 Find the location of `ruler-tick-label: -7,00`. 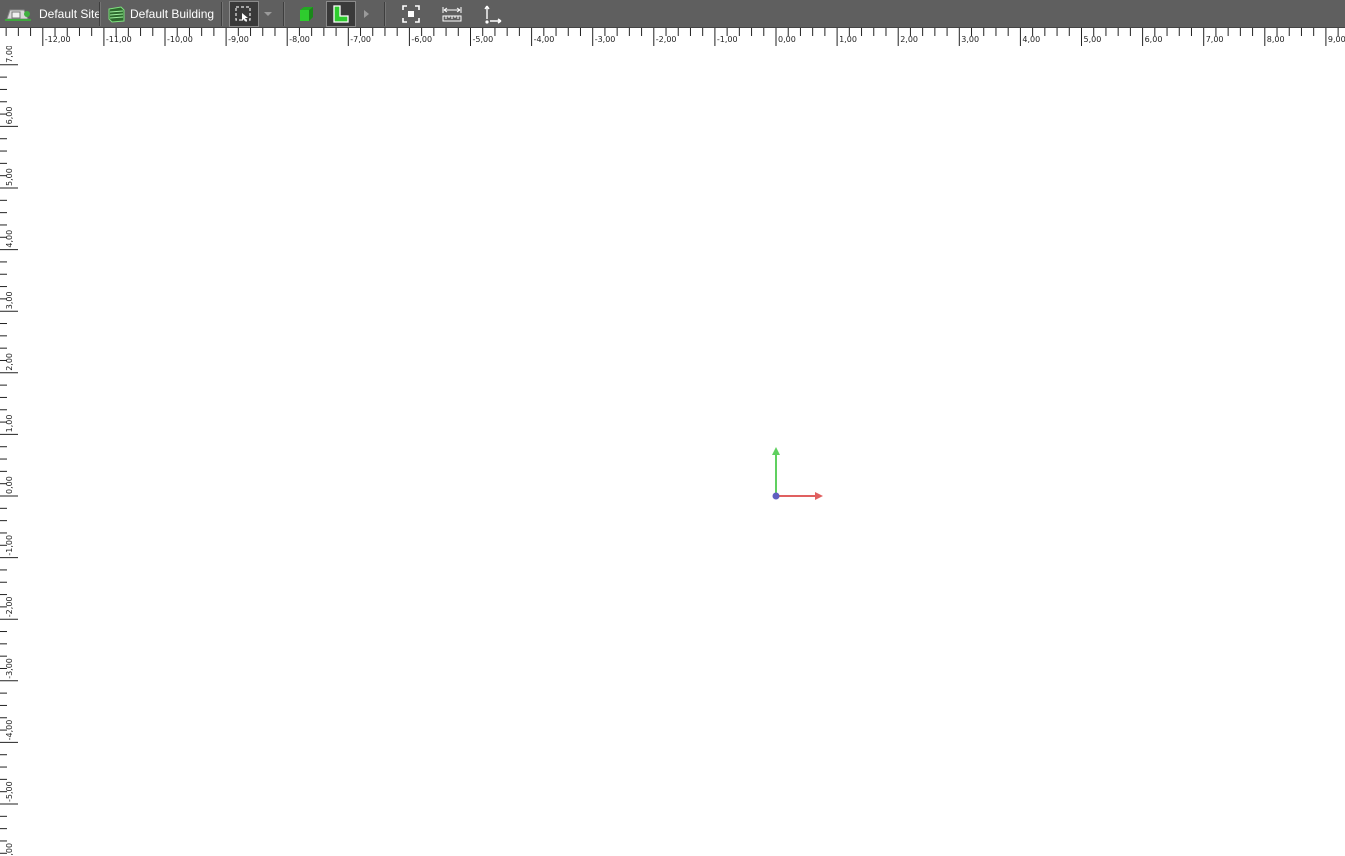

ruler-tick-label: -7,00 is located at coordinates (360, 39).